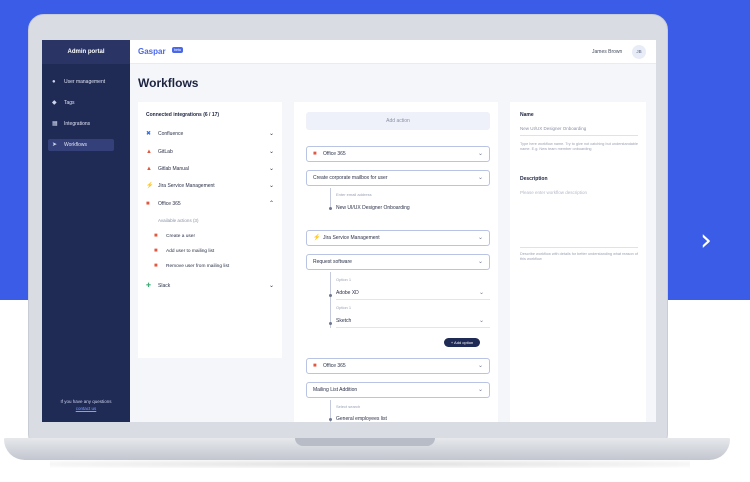 This screenshot has width=750, height=482. Describe the element at coordinates (398, 390) in the screenshot. I see `step-mailing-list-addition: Mailing List Addition ⌄` at that location.